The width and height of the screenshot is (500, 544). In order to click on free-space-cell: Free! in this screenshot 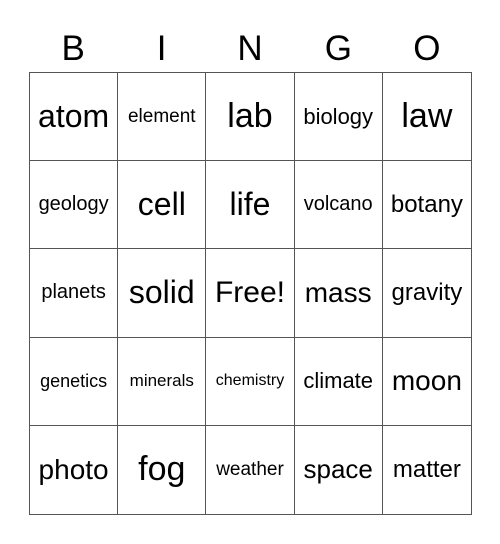, I will do `click(250, 293)`.